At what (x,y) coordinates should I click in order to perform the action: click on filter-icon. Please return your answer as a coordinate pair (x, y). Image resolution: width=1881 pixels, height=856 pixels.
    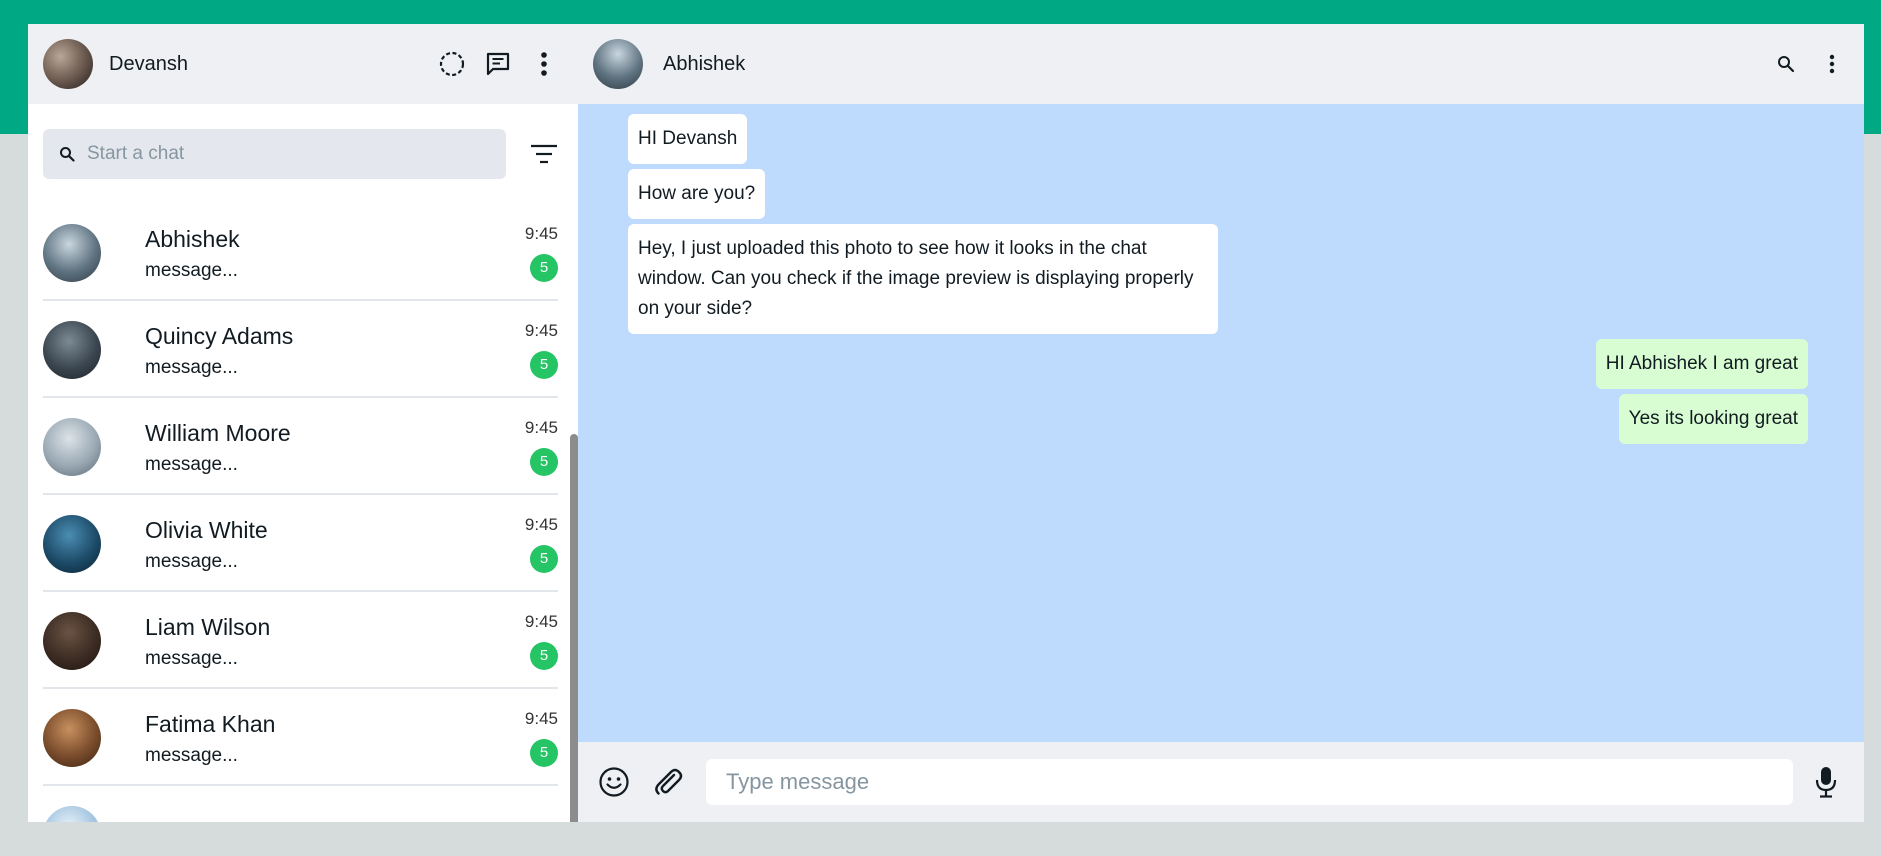
    Looking at the image, I should click on (544, 154).